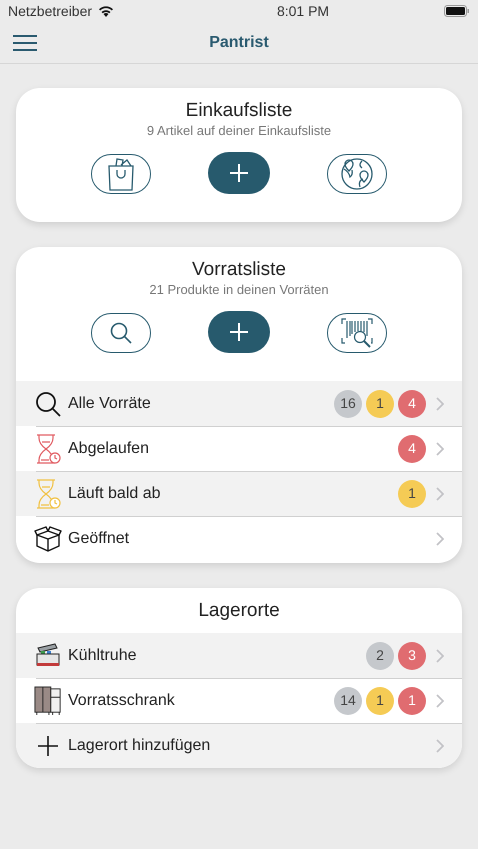 Image resolution: width=478 pixels, height=849 pixels. I want to click on battery-icon, so click(457, 11).